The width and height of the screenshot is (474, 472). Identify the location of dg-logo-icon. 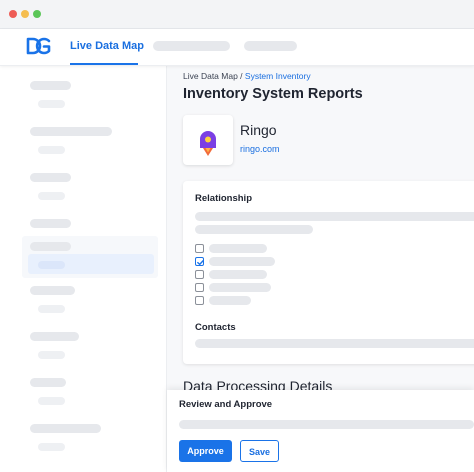
(39, 46).